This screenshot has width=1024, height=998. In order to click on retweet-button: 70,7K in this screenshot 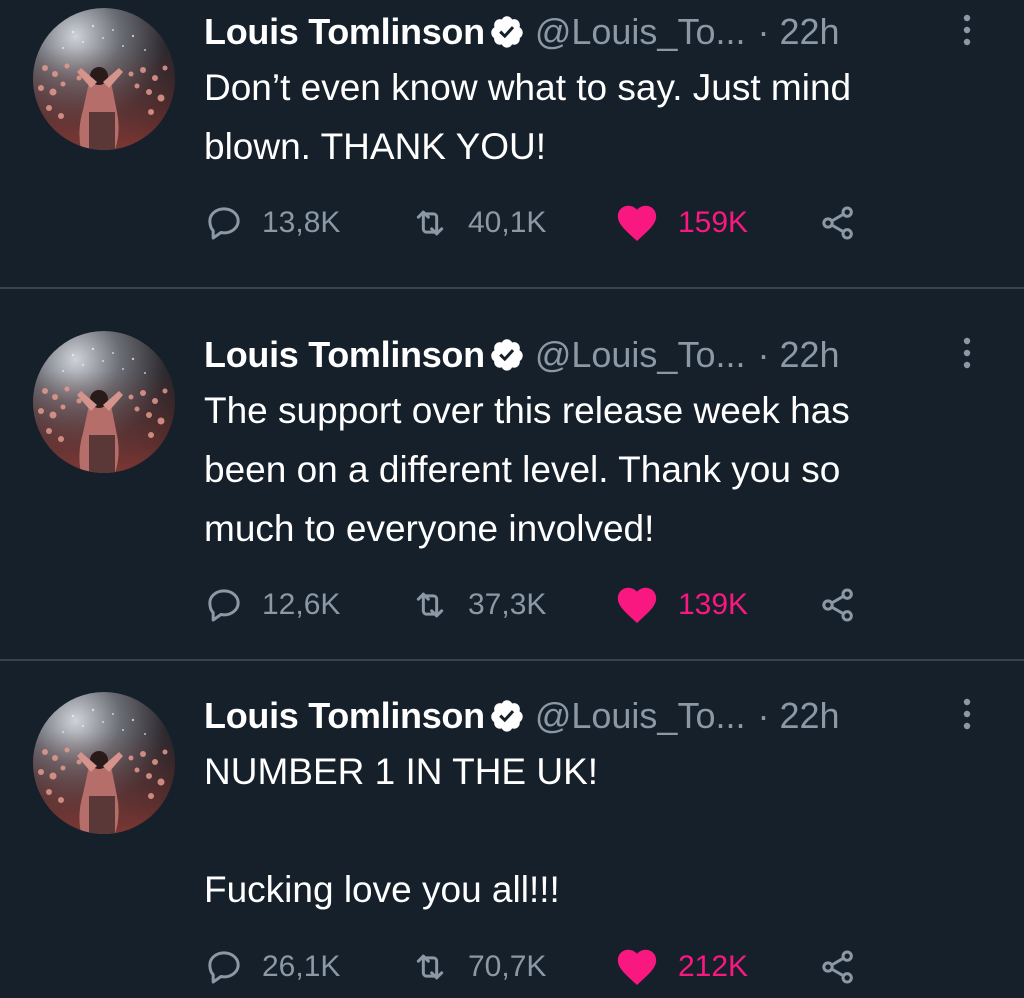, I will do `click(478, 967)`.